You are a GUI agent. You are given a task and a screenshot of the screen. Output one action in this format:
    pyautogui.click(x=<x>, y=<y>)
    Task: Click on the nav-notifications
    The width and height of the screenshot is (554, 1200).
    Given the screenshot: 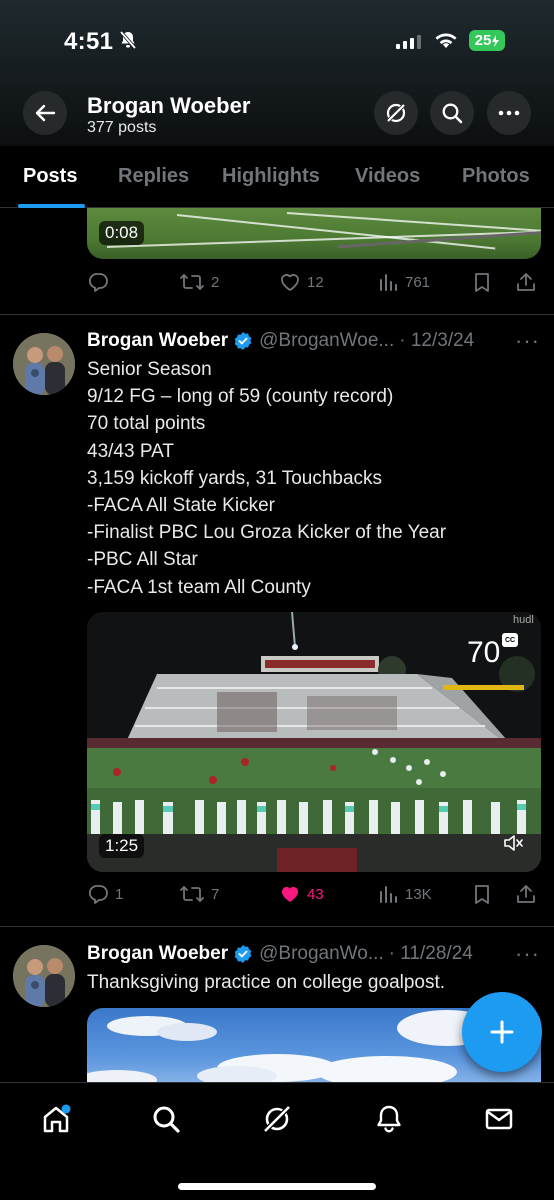 What is the action you would take?
    pyautogui.click(x=389, y=1121)
    